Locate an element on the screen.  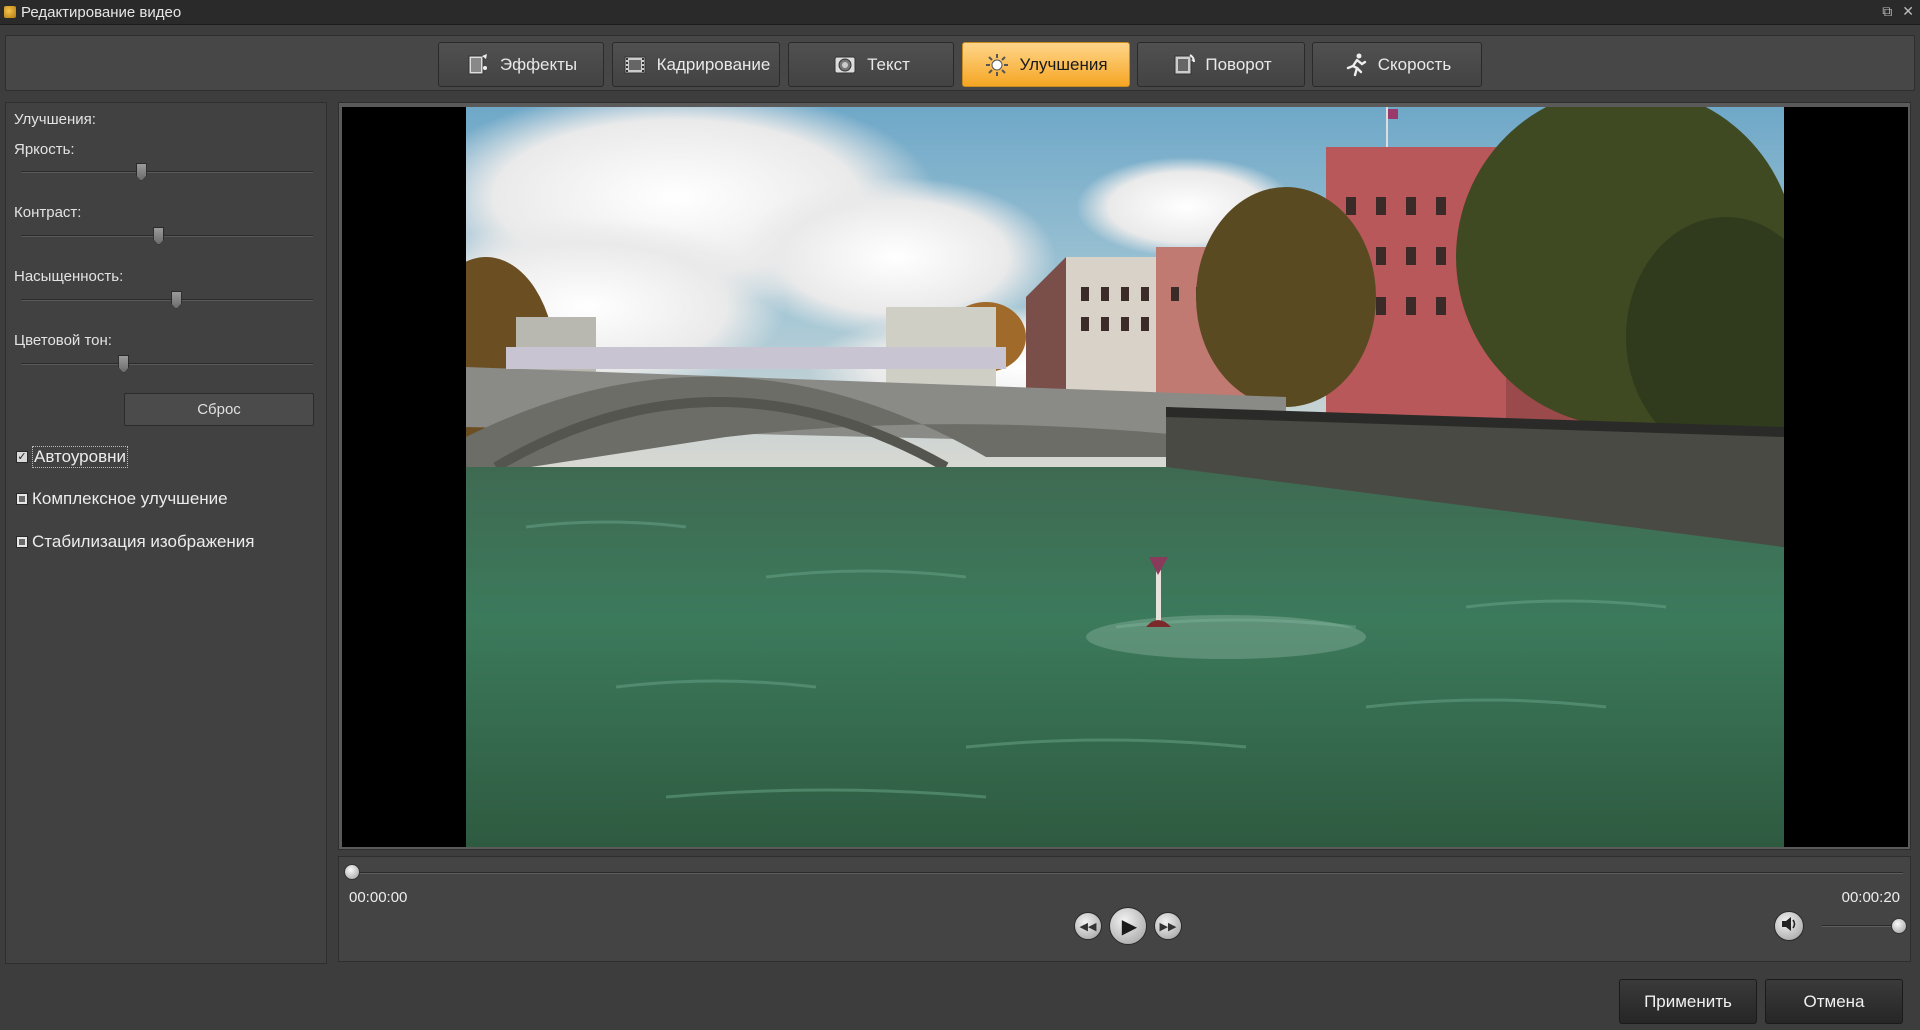
title-bar: Редактирование видео ⧉ ✕ is located at coordinates (960, 12).